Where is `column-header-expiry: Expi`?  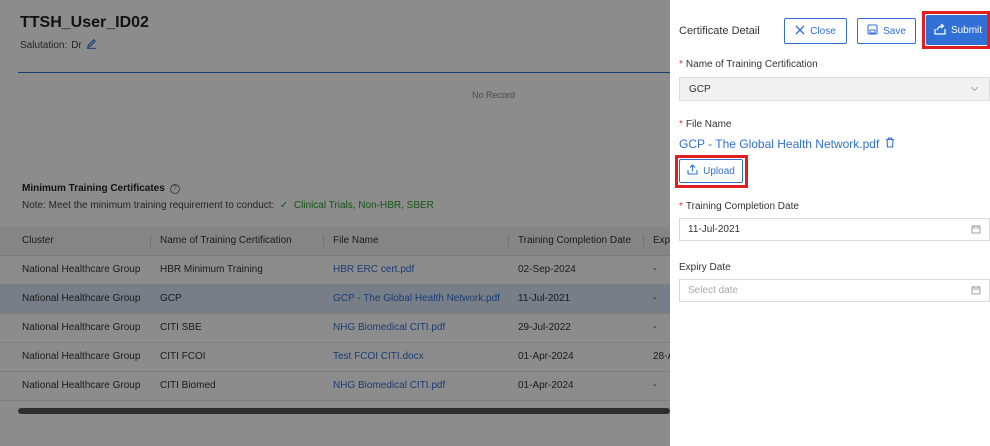
column-header-expiry: Expi is located at coordinates (656, 241).